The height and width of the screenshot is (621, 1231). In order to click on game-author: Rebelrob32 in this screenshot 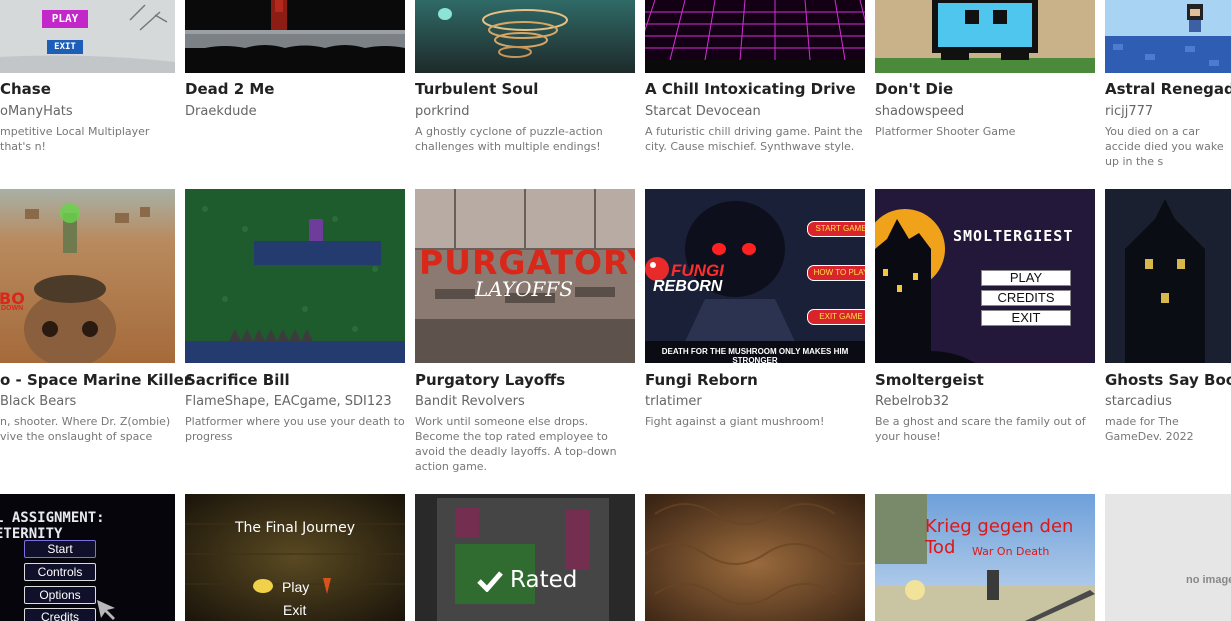, I will do `click(912, 401)`.